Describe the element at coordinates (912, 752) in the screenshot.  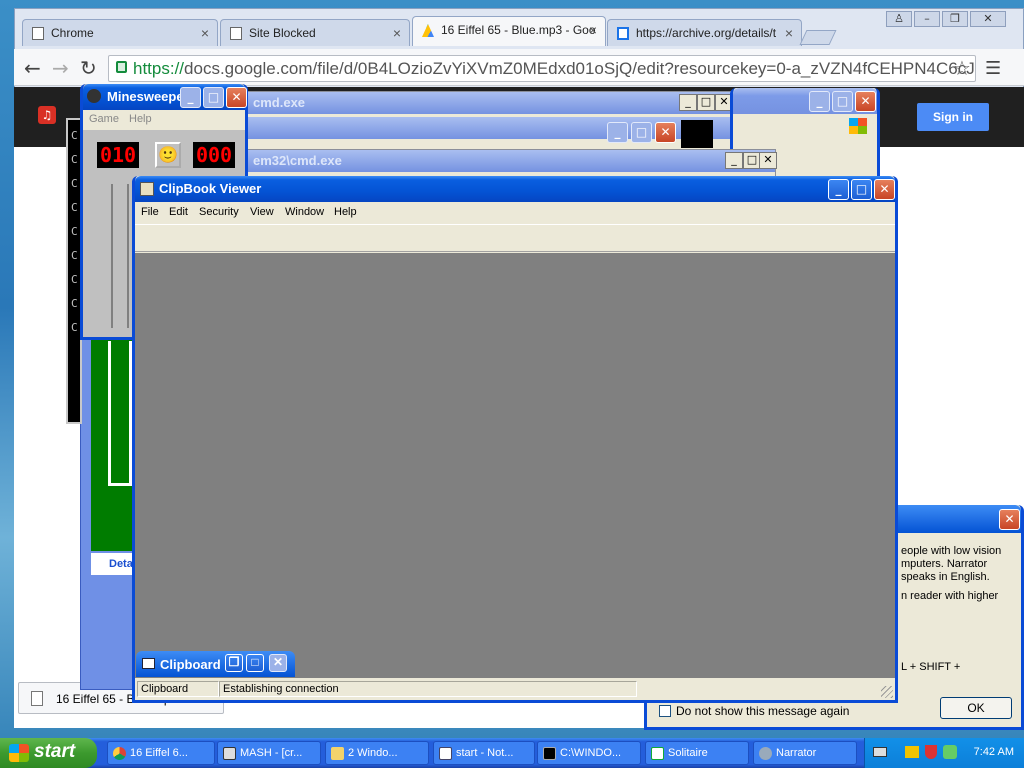
I see `network-icon` at that location.